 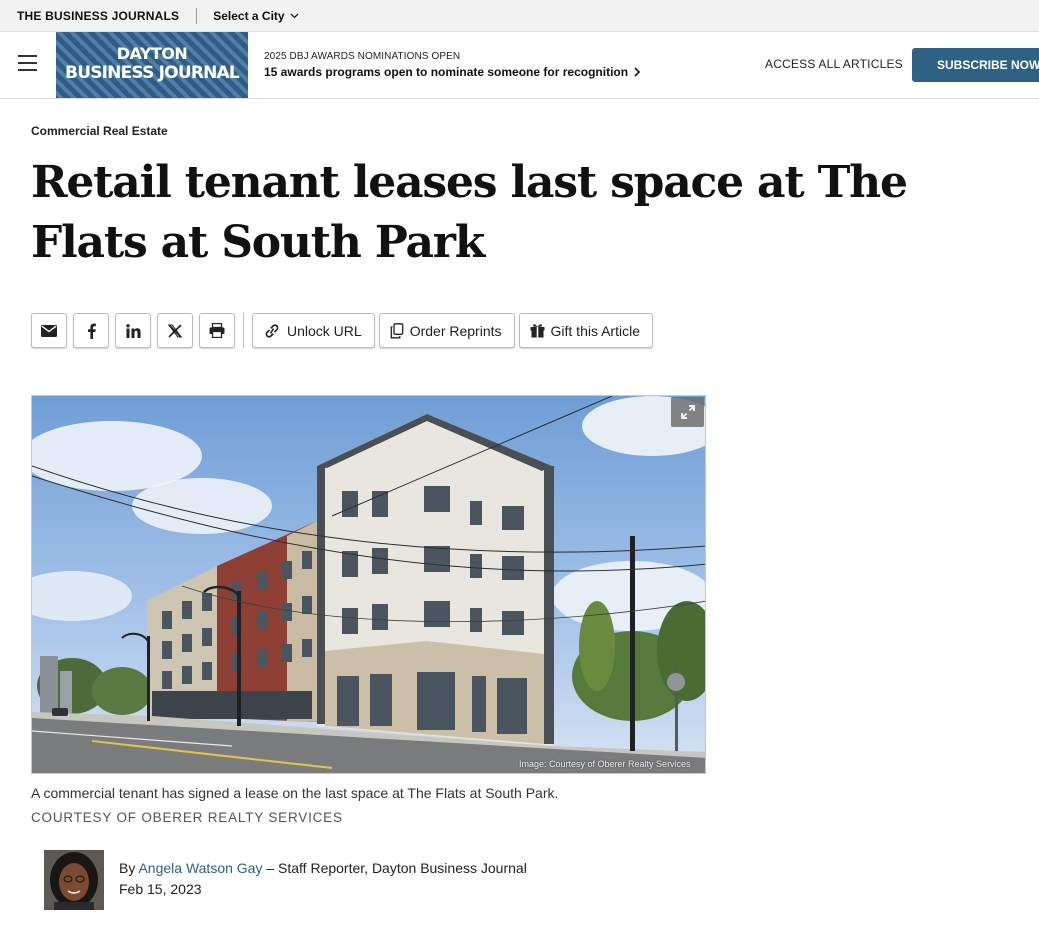 I want to click on city-selector: Select a City, so click(x=256, y=15).